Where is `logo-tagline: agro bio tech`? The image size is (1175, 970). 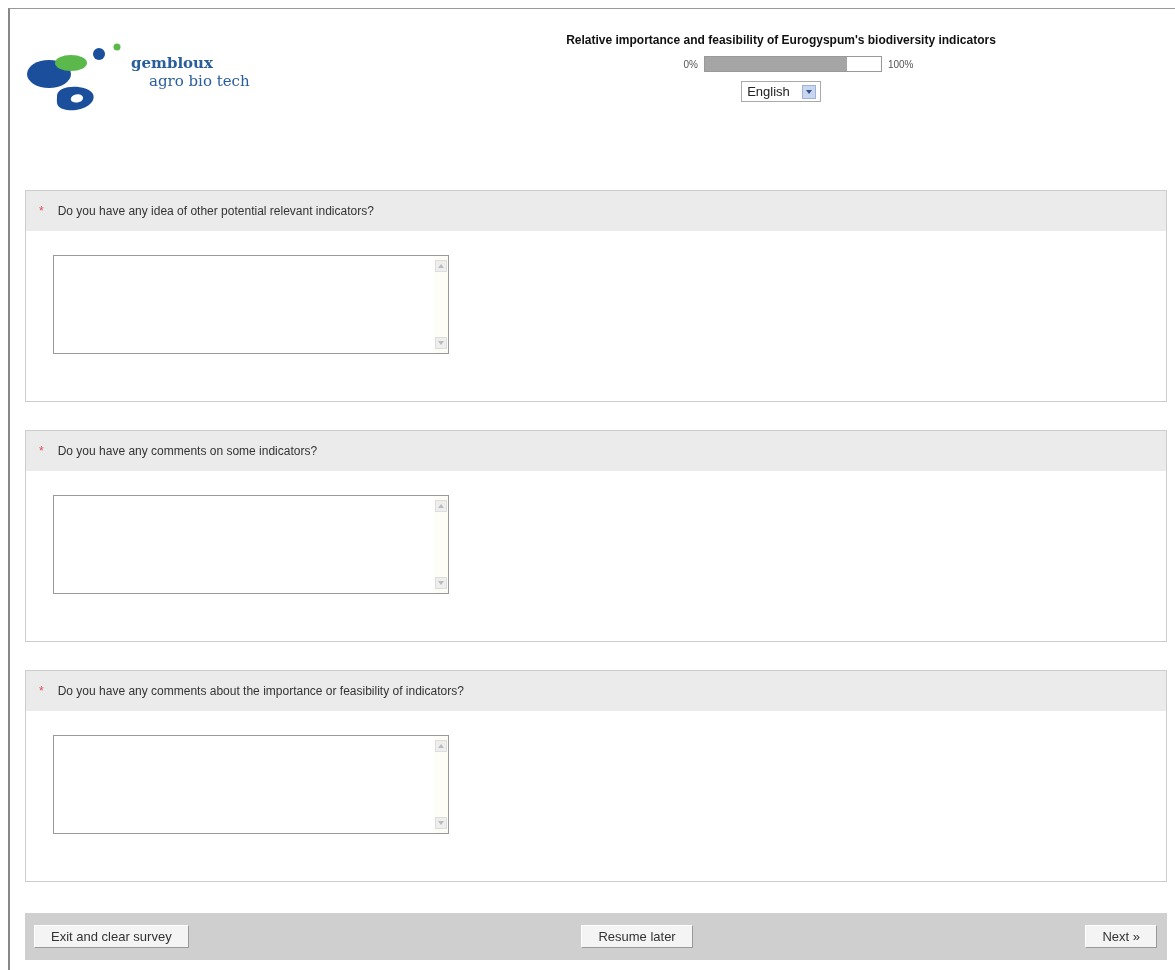
logo-tagline: agro bio tech is located at coordinates (199, 81).